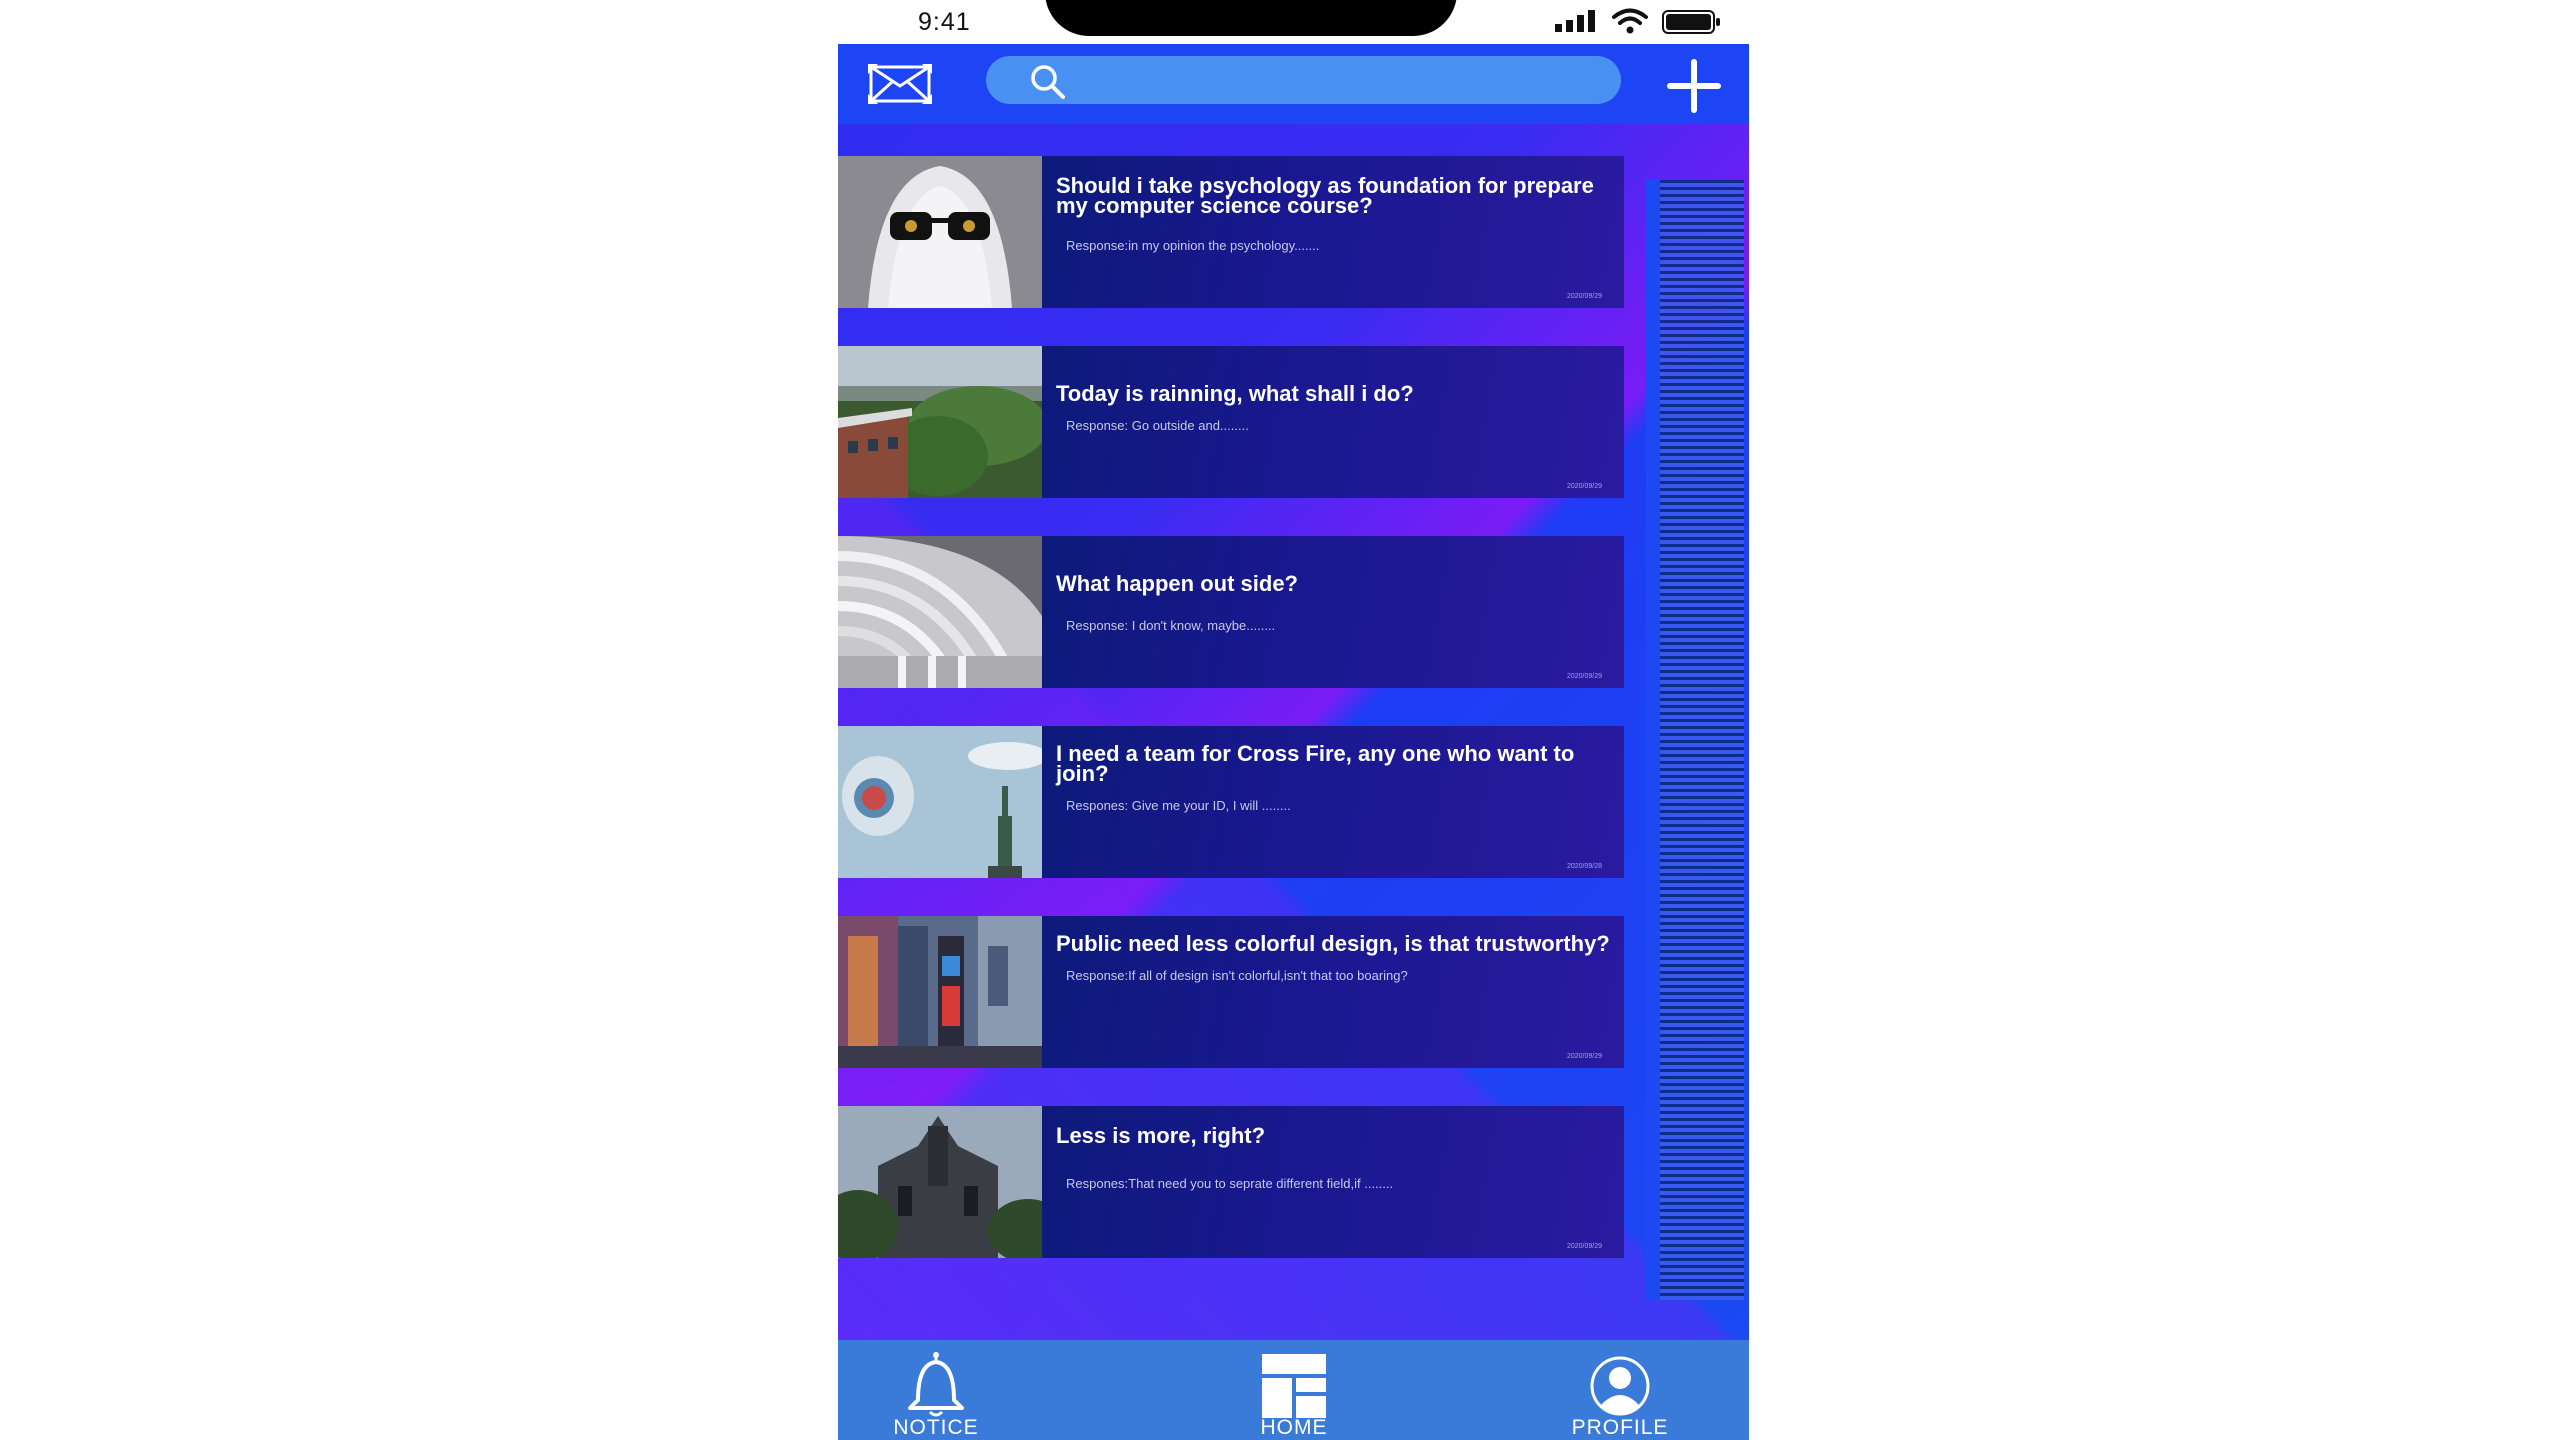 Image resolution: width=2560 pixels, height=1440 pixels. Describe the element at coordinates (900, 84) in the screenshot. I see `mail-expand-icon` at that location.